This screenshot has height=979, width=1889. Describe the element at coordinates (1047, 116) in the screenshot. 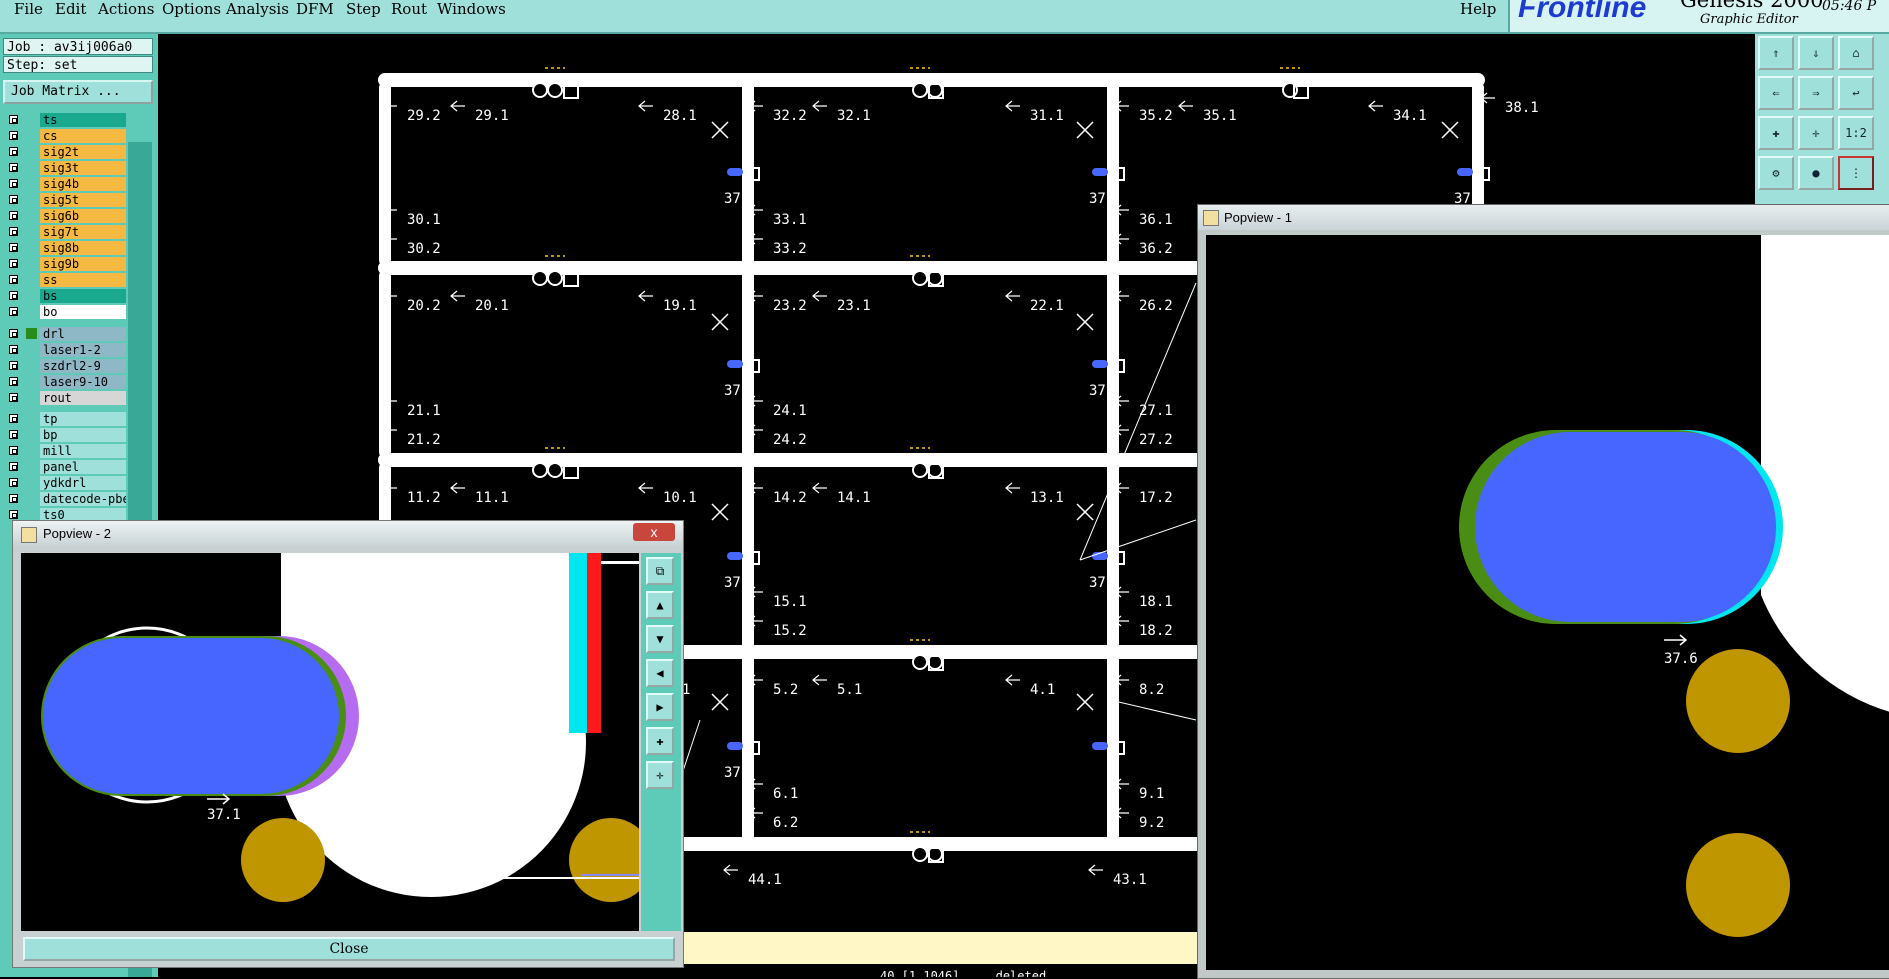

I see `net-label: 31.1` at that location.